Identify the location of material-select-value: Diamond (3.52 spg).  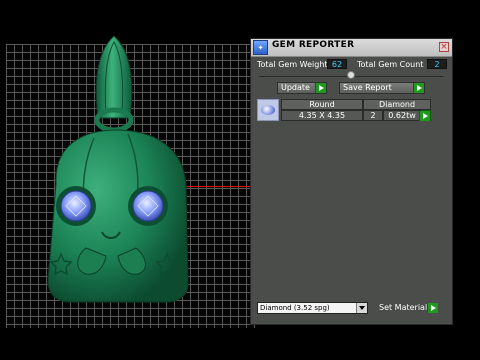
(295, 308).